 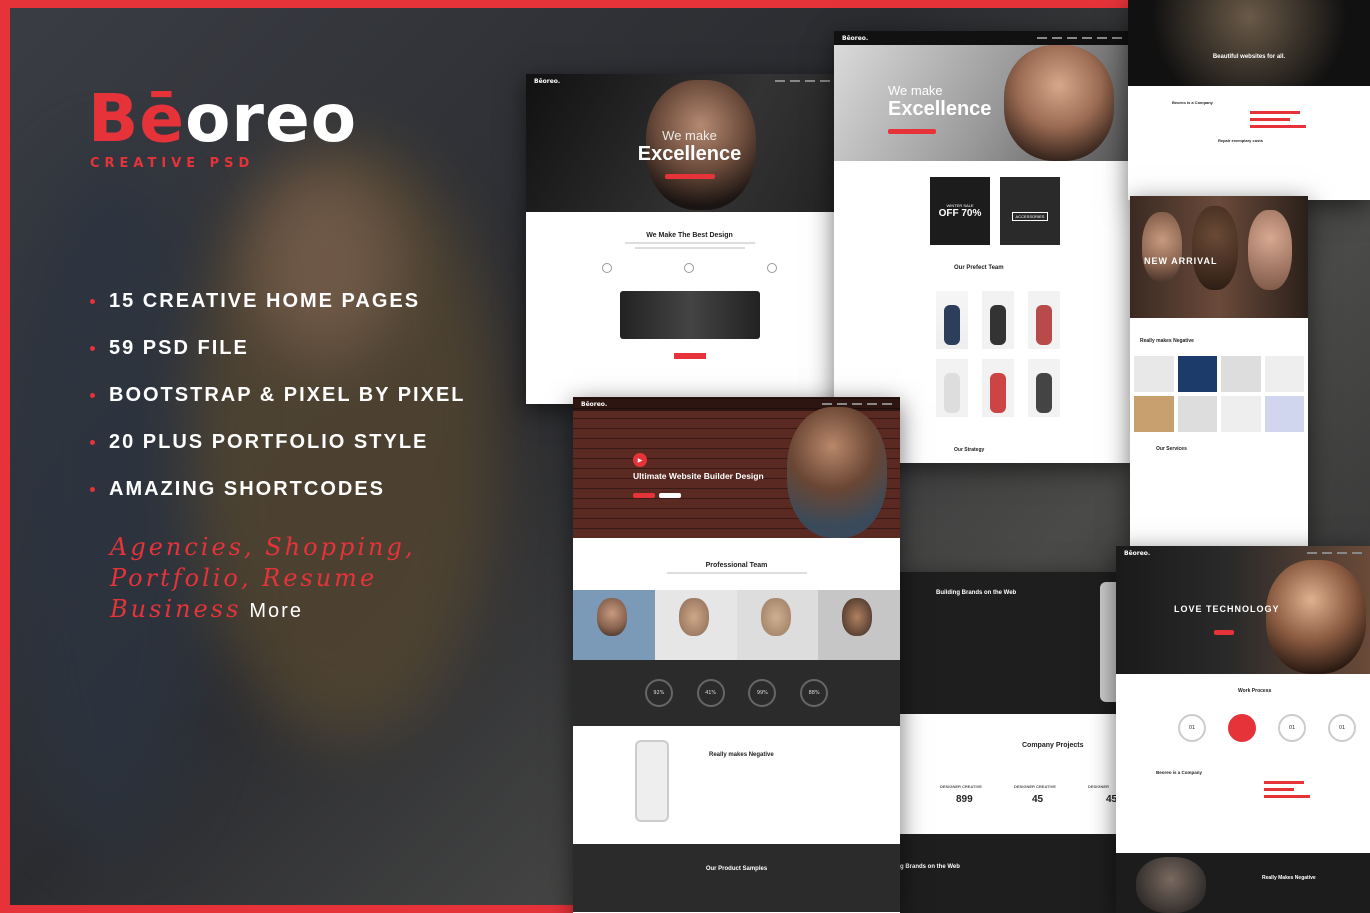 I want to click on hero-buttons, so click(x=657, y=495).